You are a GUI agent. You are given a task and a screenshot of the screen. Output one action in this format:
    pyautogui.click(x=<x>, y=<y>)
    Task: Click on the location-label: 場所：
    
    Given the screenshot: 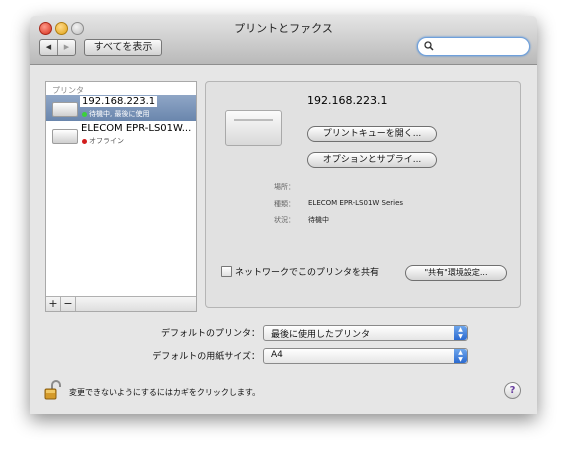 What is the action you would take?
    pyautogui.click(x=284, y=187)
    